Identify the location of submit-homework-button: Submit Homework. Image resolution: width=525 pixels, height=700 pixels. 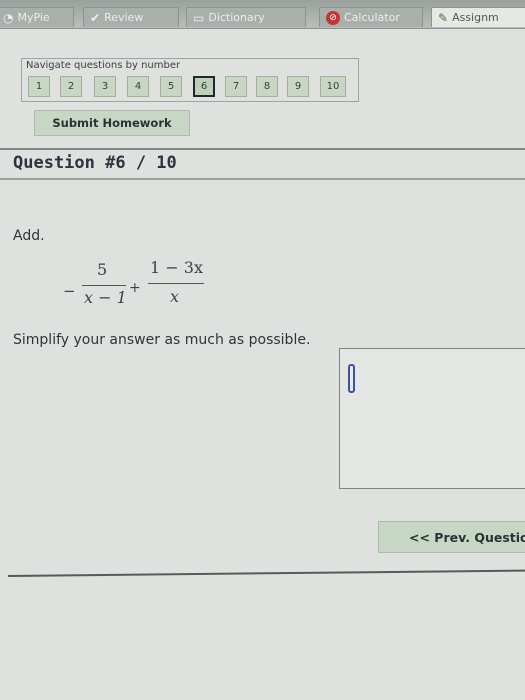
(112, 123).